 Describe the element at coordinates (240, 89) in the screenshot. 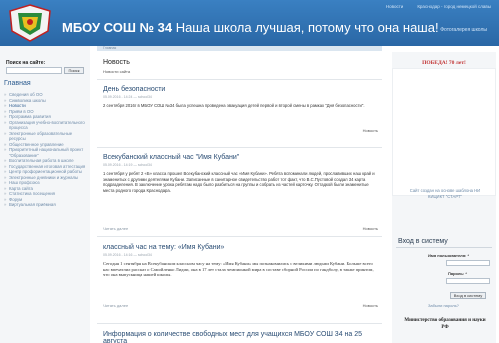

I see `article-title: День безопасности` at that location.